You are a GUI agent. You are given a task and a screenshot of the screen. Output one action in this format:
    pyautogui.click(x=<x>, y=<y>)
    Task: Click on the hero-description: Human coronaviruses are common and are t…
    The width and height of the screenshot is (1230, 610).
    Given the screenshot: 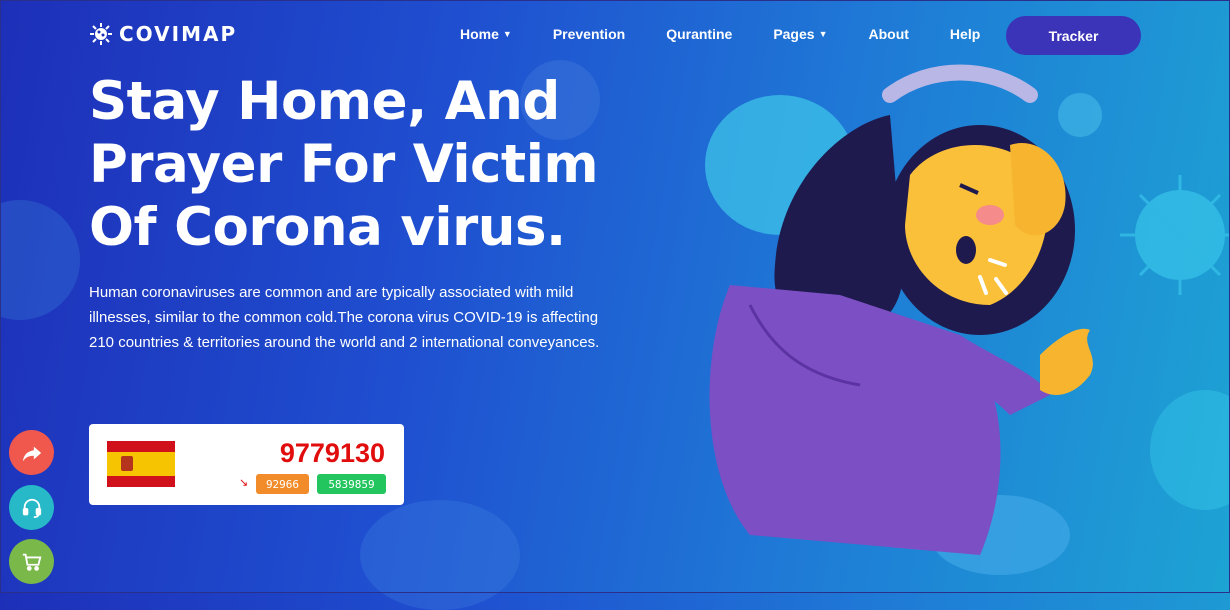 What is the action you would take?
    pyautogui.click(x=344, y=317)
    